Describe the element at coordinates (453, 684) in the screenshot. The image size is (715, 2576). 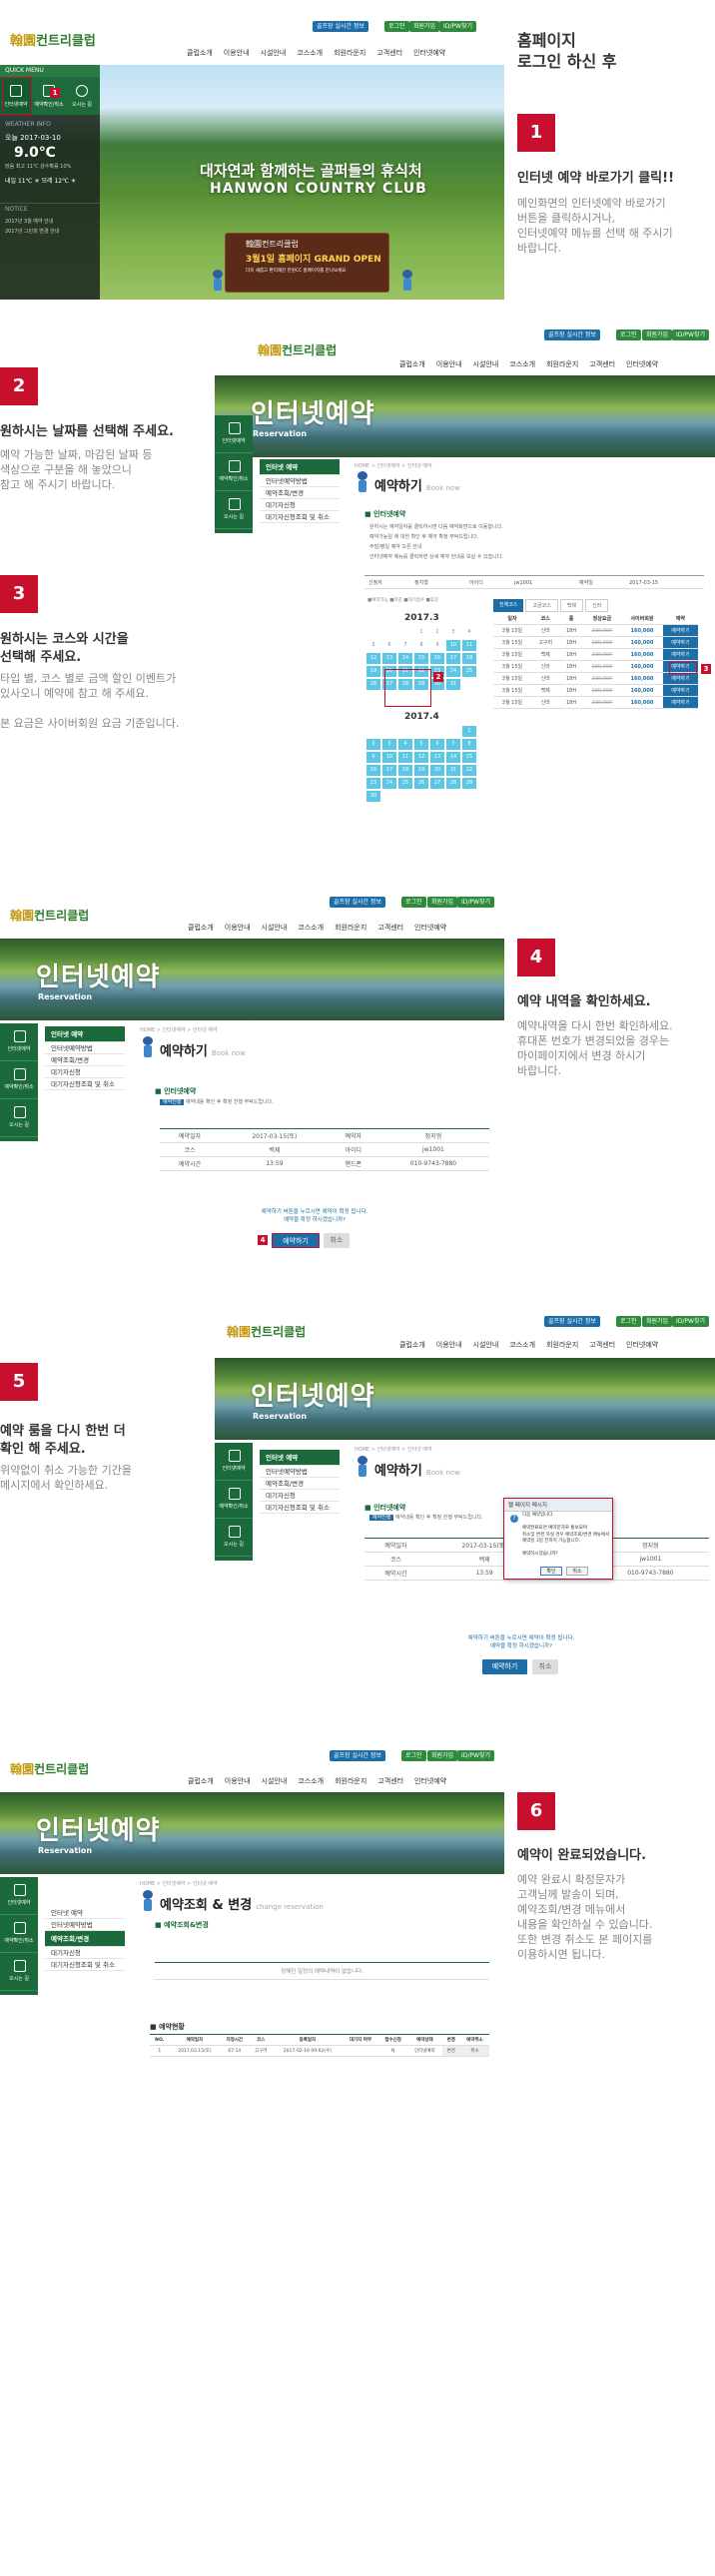
I see `calendar-day: 31` at that location.